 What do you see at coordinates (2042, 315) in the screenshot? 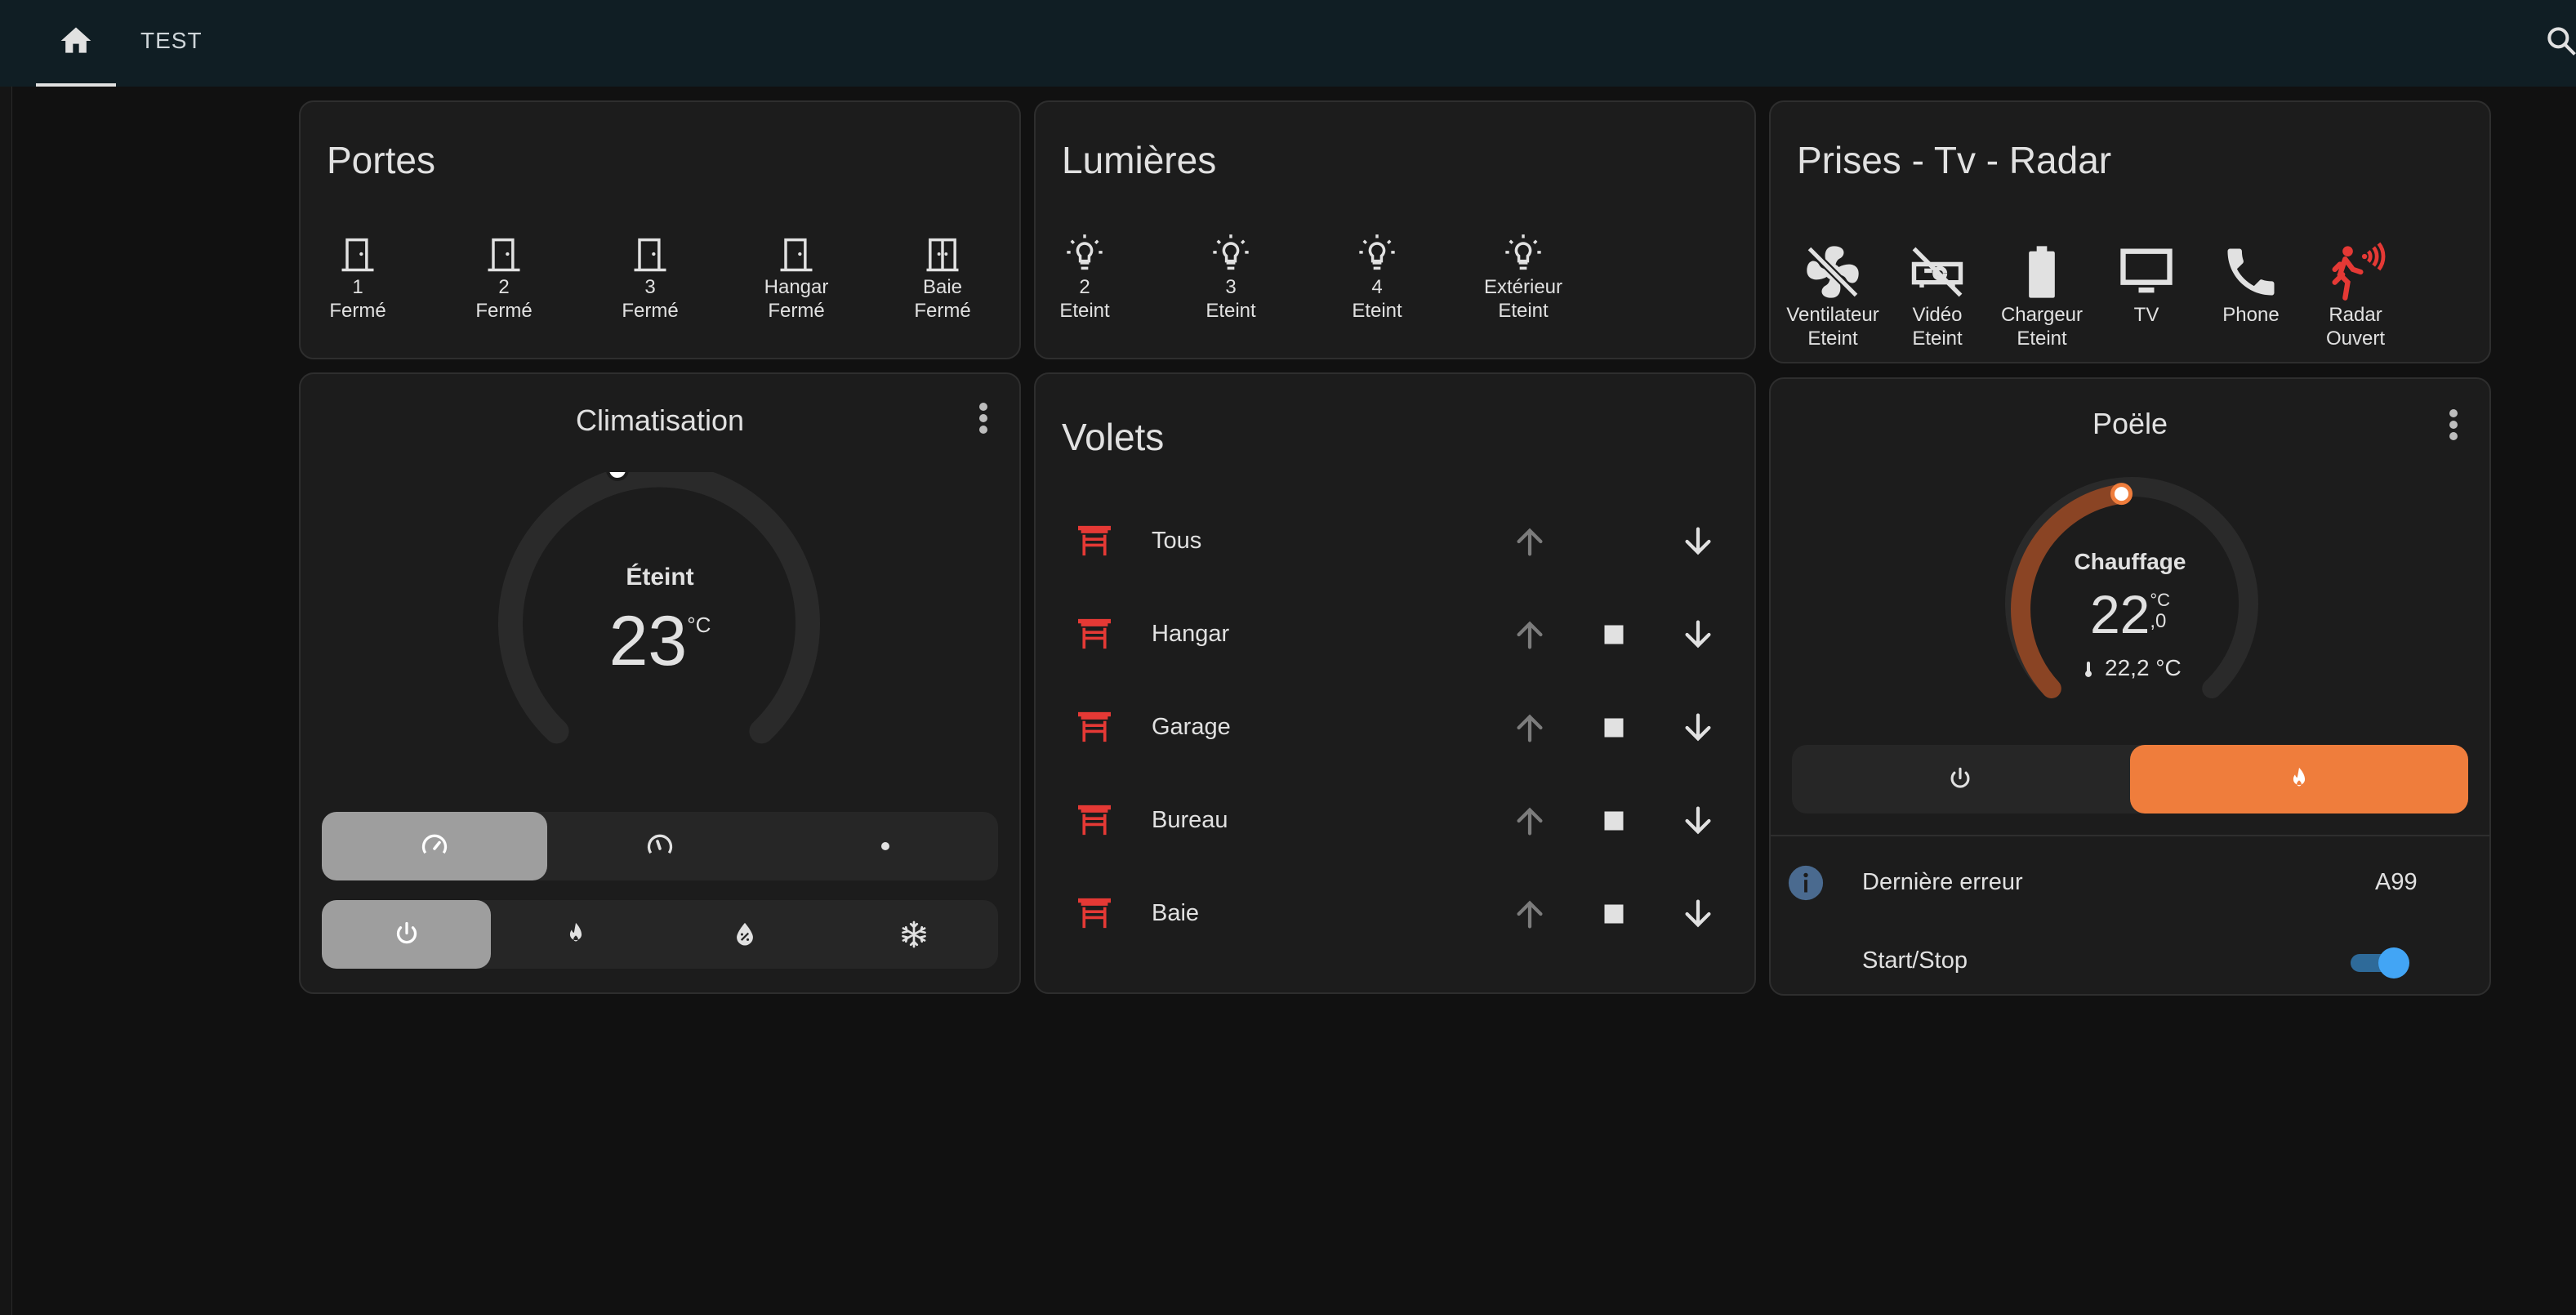
I see `entity-name: Chargeur` at bounding box center [2042, 315].